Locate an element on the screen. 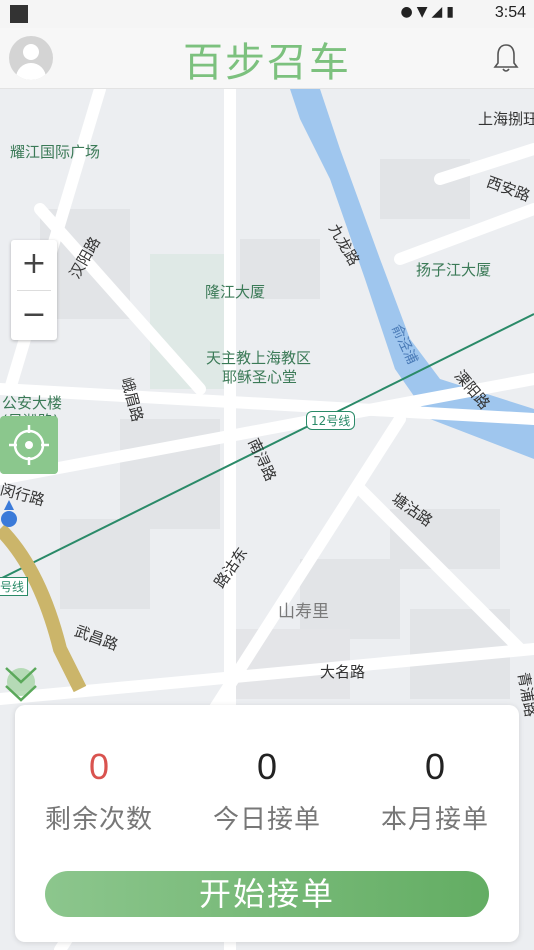 This screenshot has width=534, height=950. zoom-control: + − is located at coordinates (34, 290).